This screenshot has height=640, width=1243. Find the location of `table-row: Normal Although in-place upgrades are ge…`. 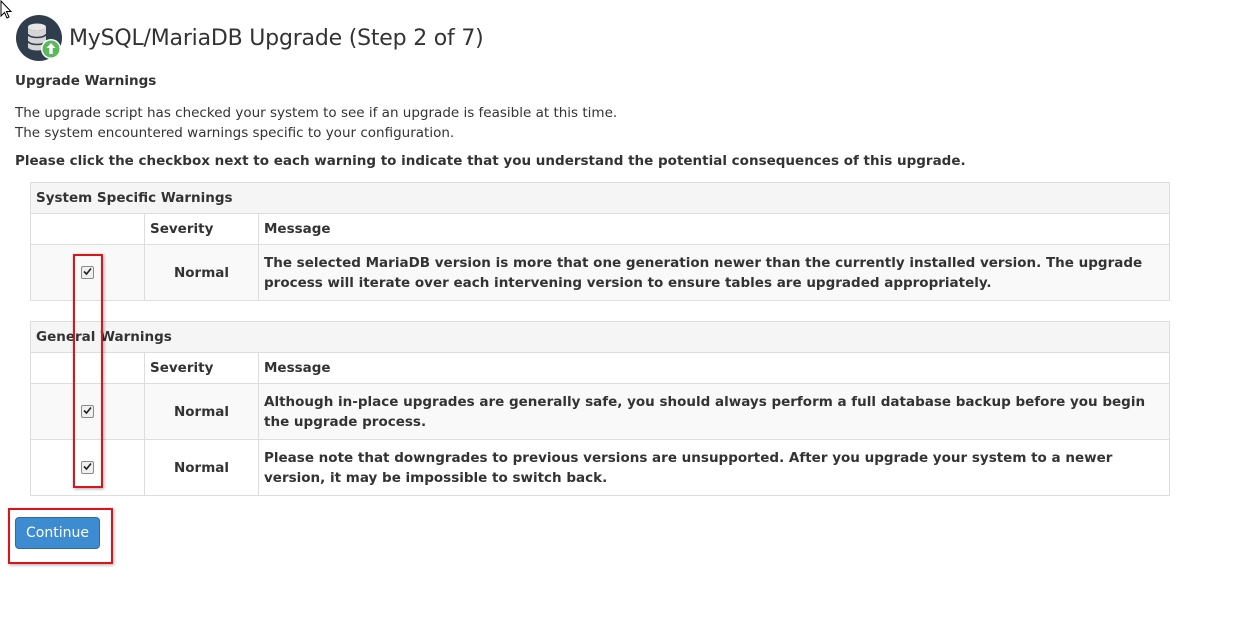

table-row: Normal Although in-place upgrades are ge… is located at coordinates (600, 411).